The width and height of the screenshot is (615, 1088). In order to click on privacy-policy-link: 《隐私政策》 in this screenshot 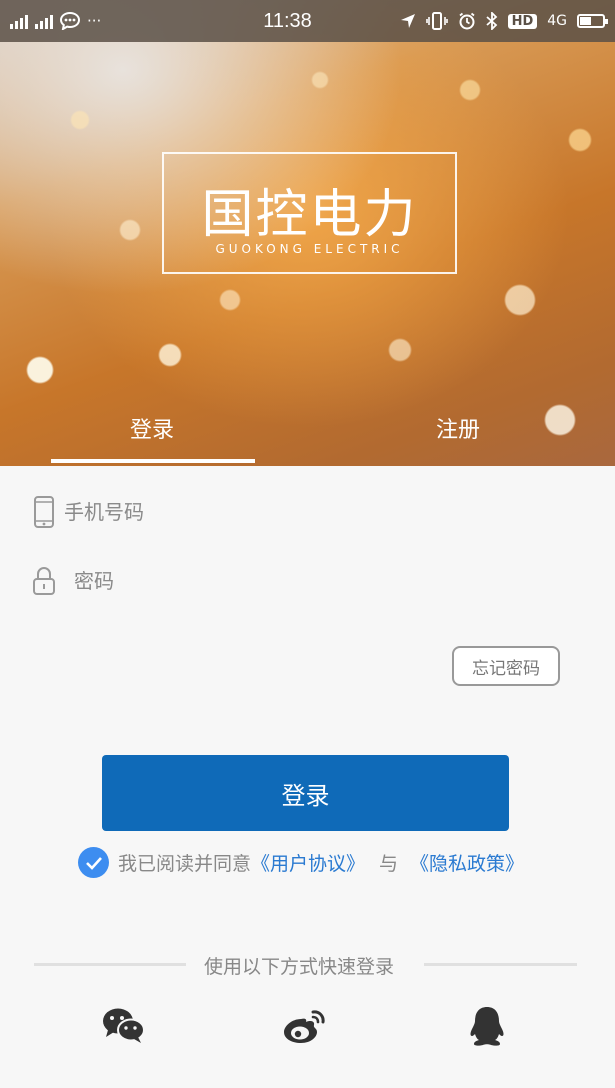, I will do `click(467, 862)`.